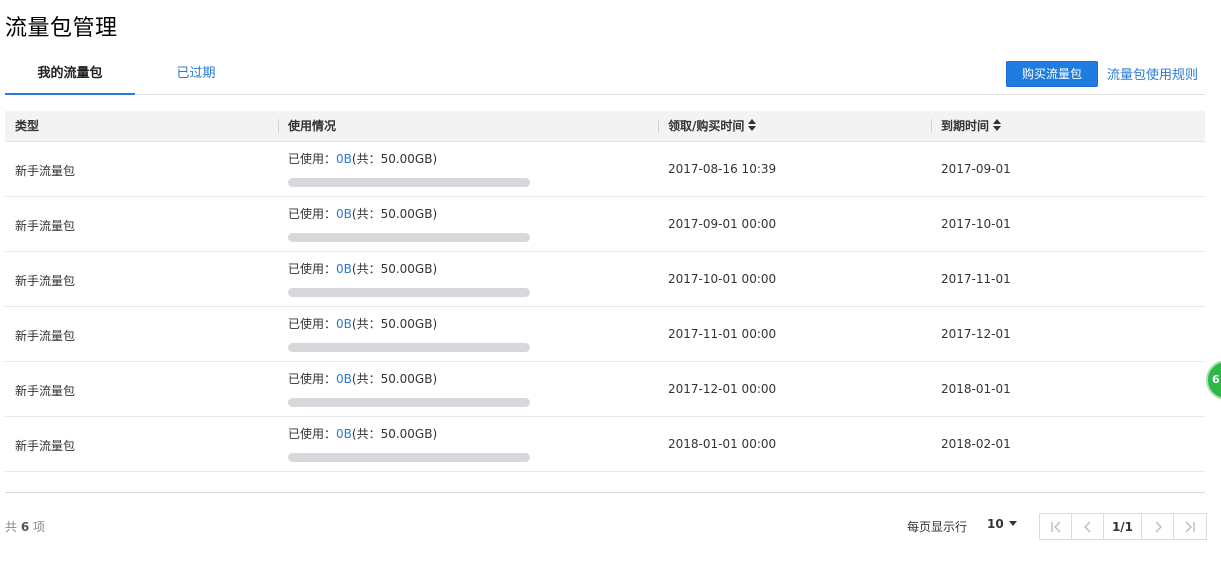  What do you see at coordinates (706, 126) in the screenshot?
I see `header-received-label: 领取/购买时间` at bounding box center [706, 126].